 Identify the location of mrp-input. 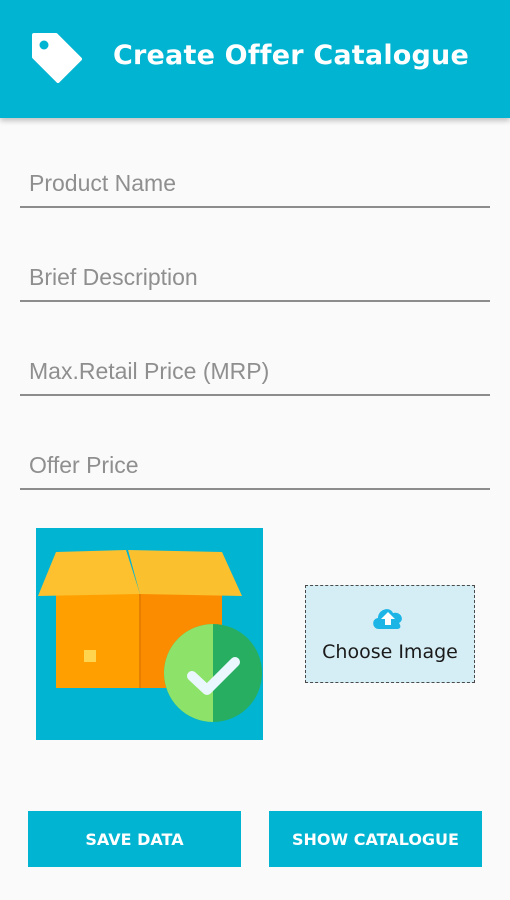
(255, 371).